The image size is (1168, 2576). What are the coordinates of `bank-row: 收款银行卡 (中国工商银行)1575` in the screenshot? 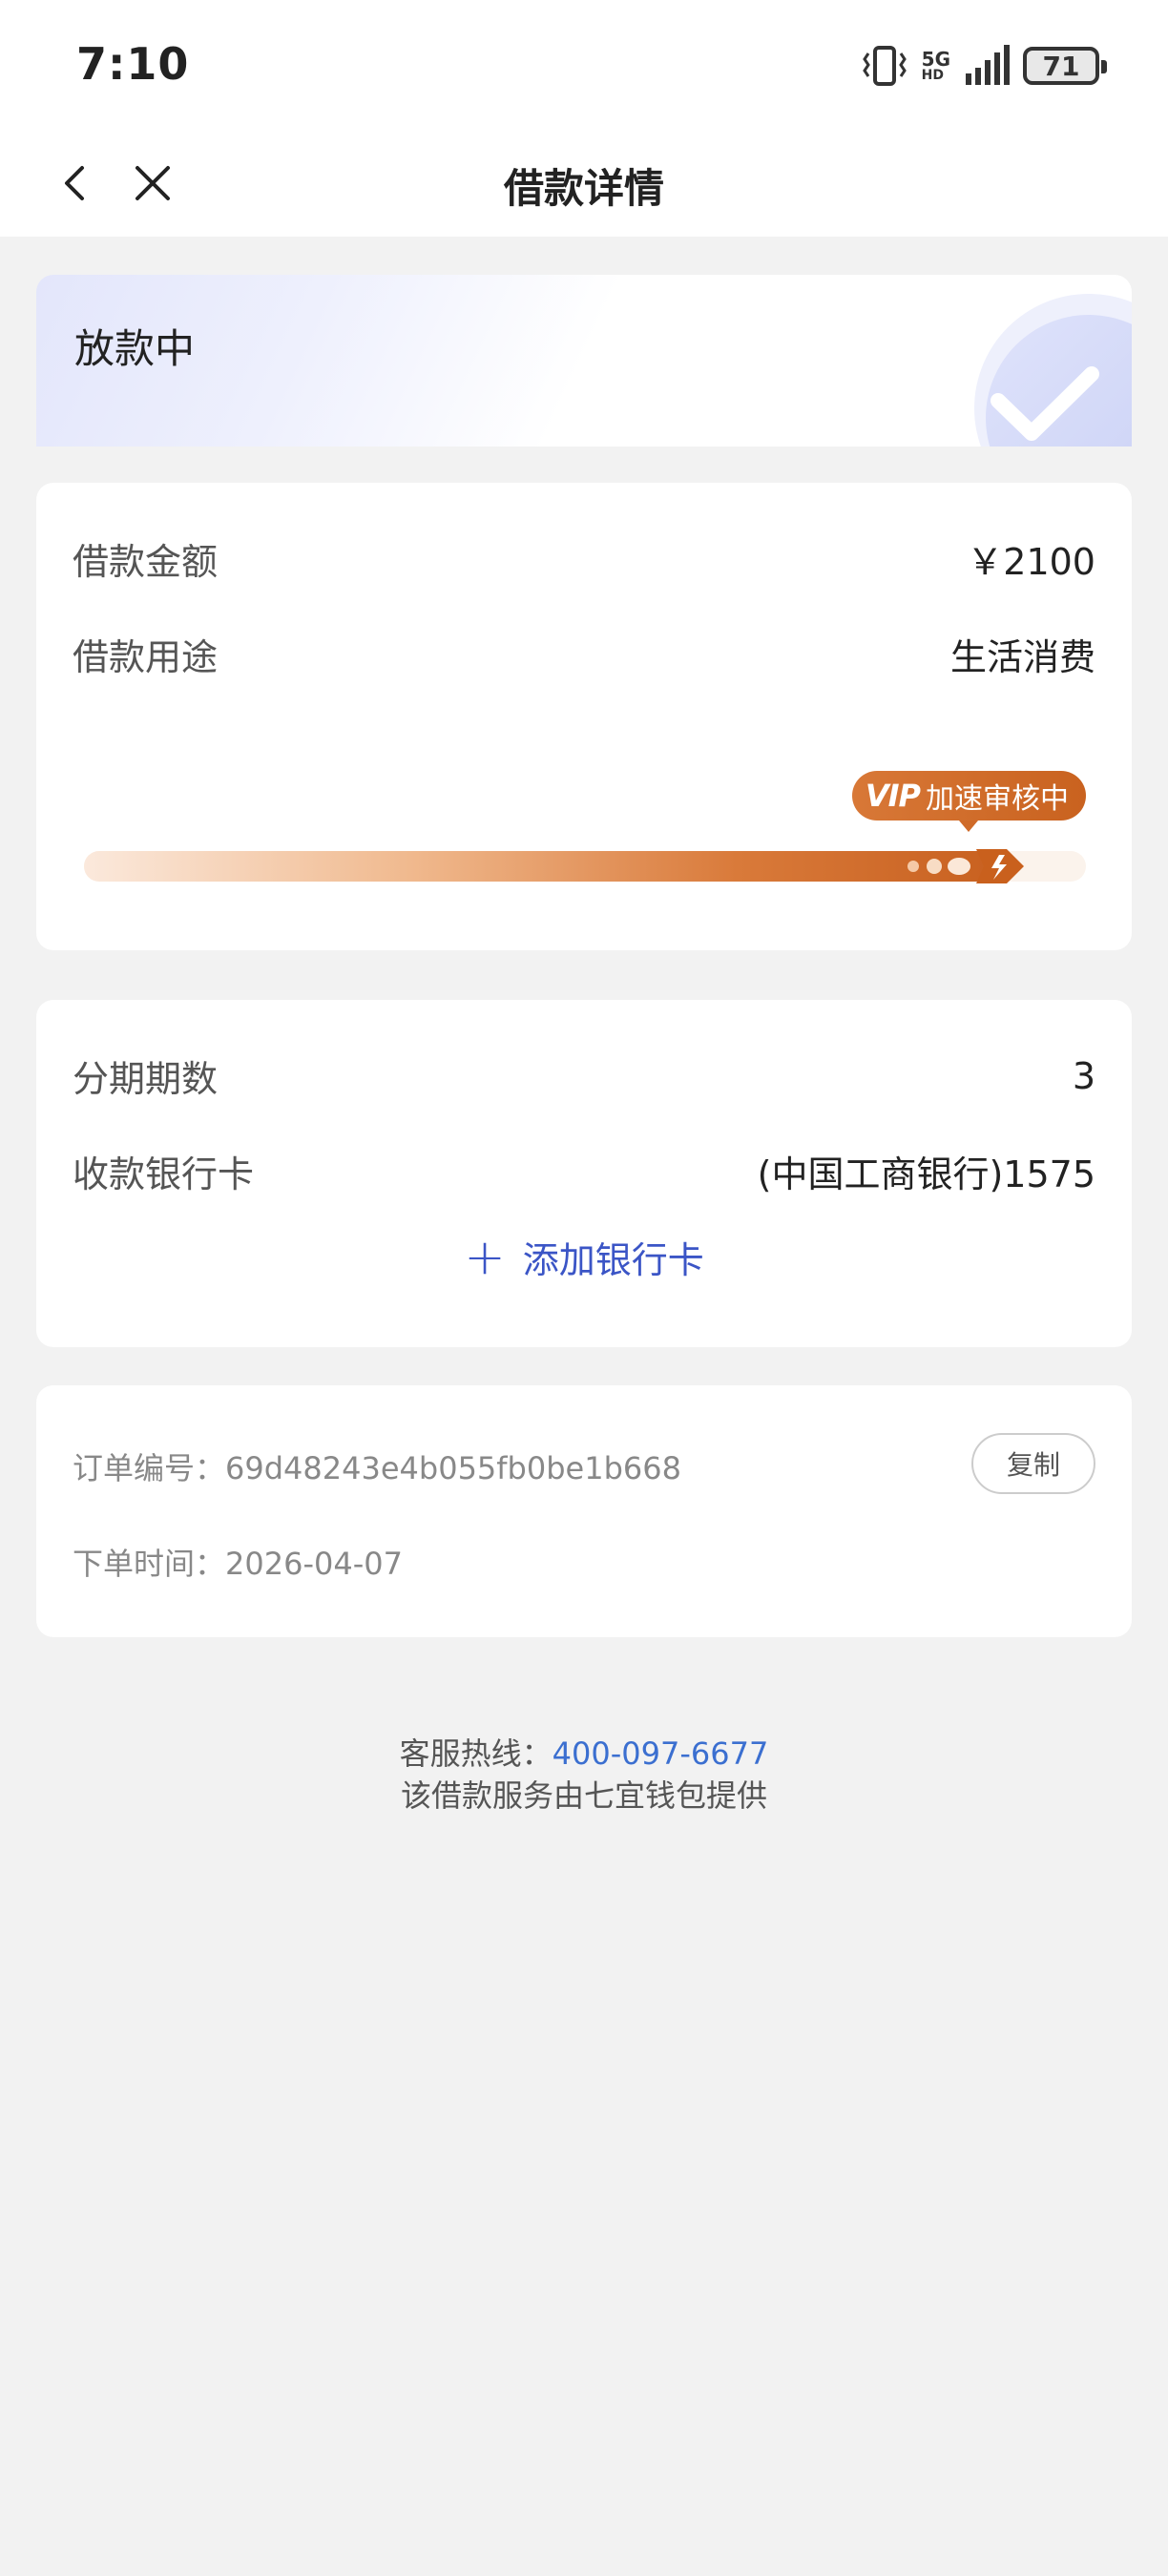 It's located at (584, 1171).